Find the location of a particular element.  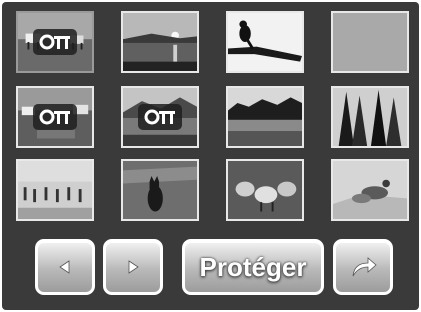

share-button is located at coordinates (363, 267).